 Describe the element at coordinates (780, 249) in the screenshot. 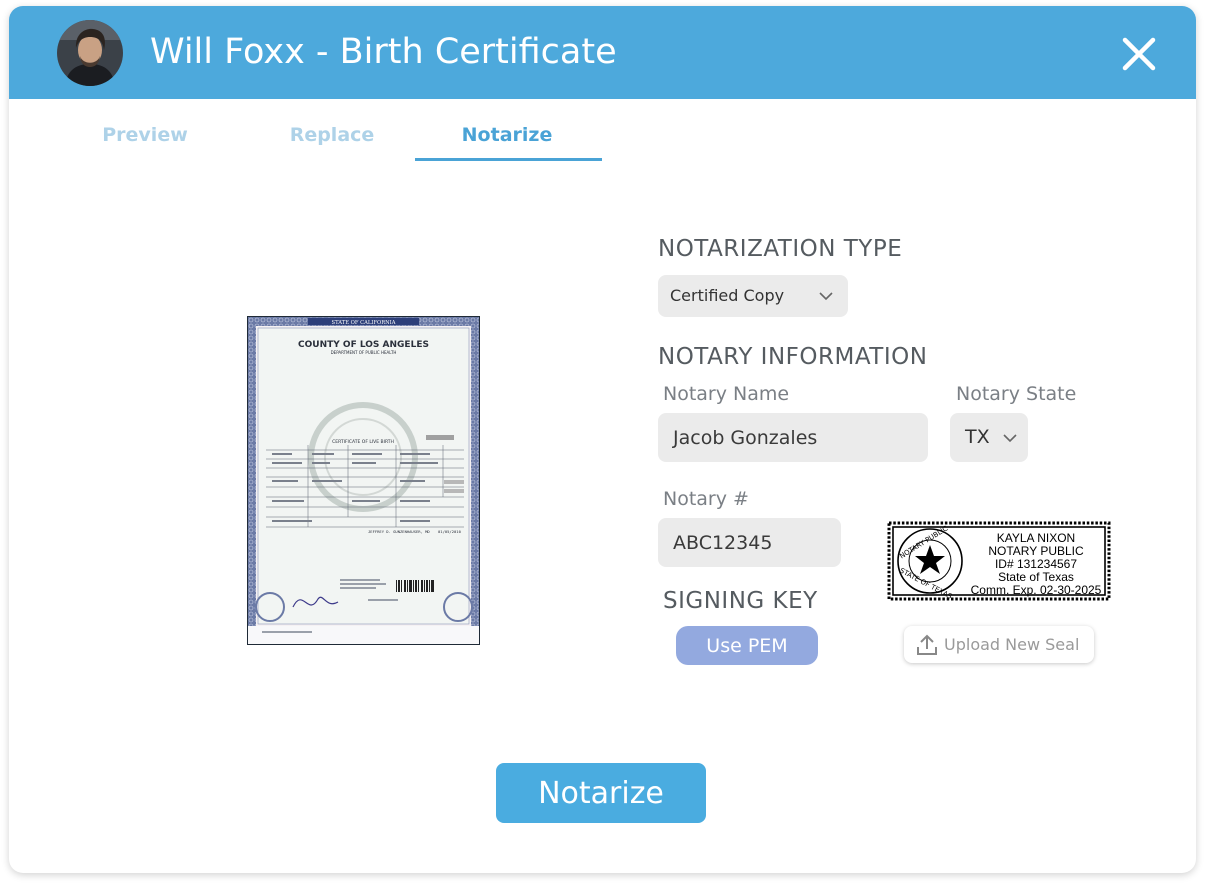

I see `notarization-type-heading: NOTARIZATION TYPE` at that location.